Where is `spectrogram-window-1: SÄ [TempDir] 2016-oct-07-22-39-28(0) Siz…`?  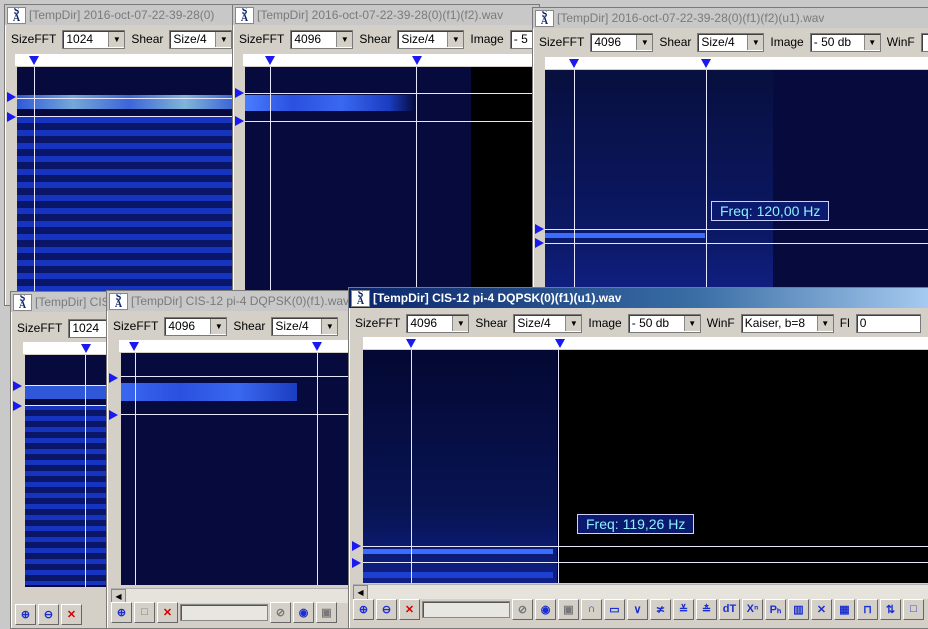 spectrogram-window-1: SÄ [TempDir] 2016-oct-07-22-39-28(0) Siz… is located at coordinates (123, 155).